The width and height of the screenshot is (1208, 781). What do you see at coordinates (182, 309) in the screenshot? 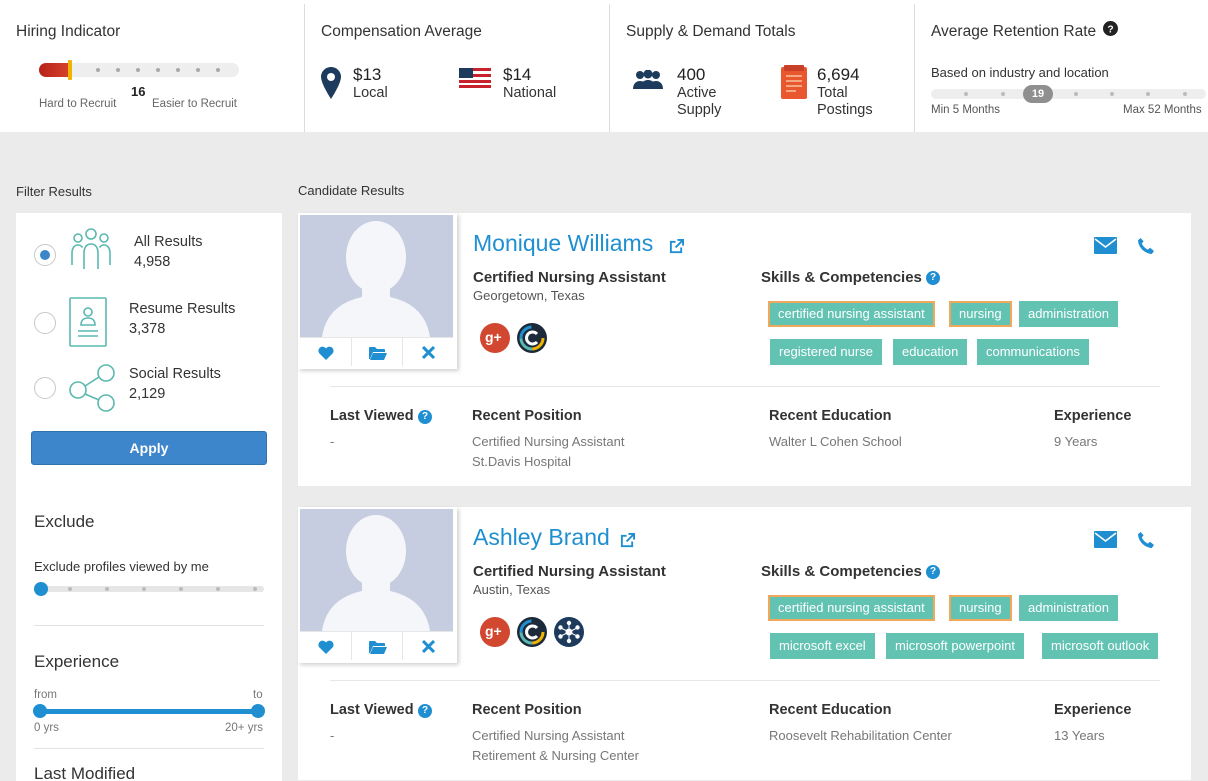
I see `resume-results-title: Resume Results` at bounding box center [182, 309].